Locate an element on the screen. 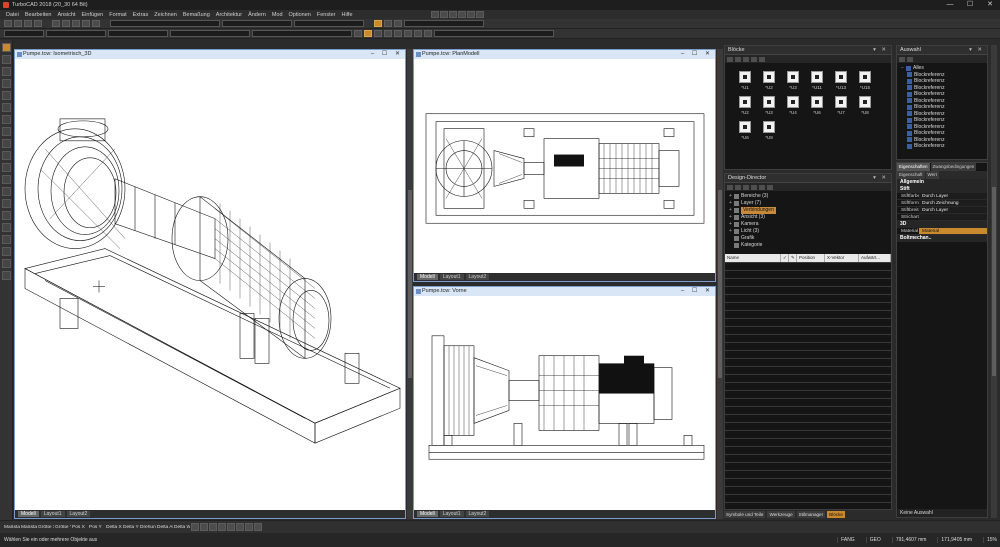 This screenshot has height=547, width=1000. tab-bloecke: Blöcke is located at coordinates (836, 514).